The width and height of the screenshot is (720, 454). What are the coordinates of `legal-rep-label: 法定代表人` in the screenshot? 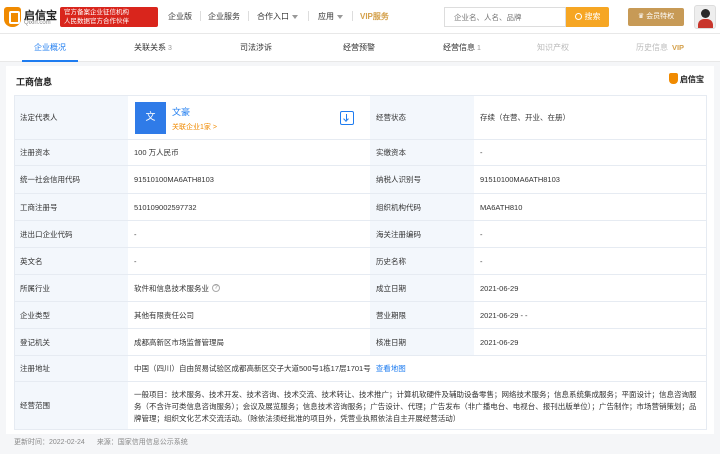 It's located at (71, 117).